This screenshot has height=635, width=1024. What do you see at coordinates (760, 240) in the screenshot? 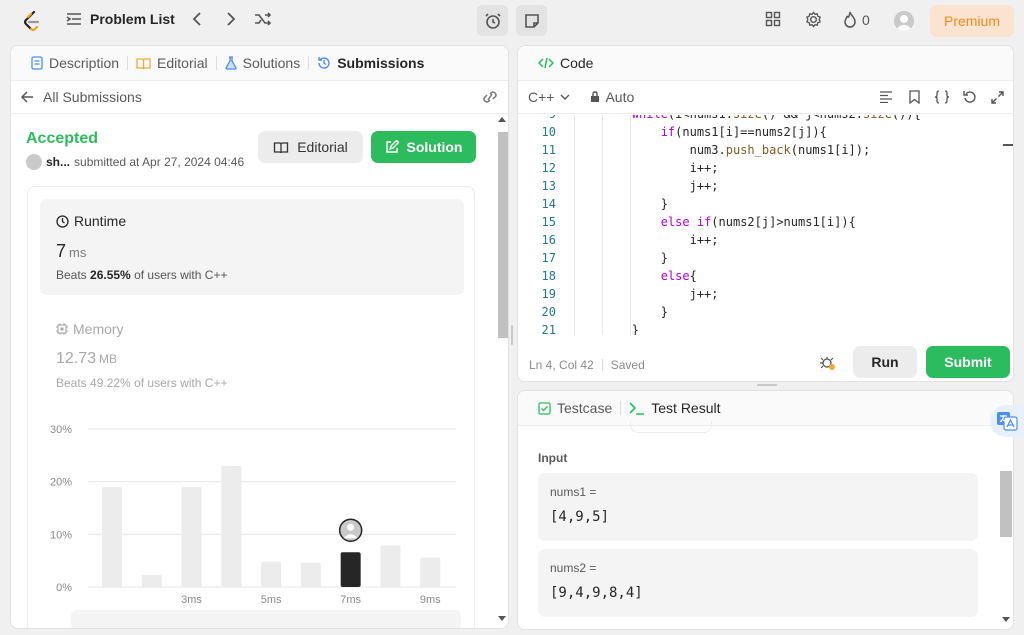
I see `code-line: 16 i++;` at bounding box center [760, 240].